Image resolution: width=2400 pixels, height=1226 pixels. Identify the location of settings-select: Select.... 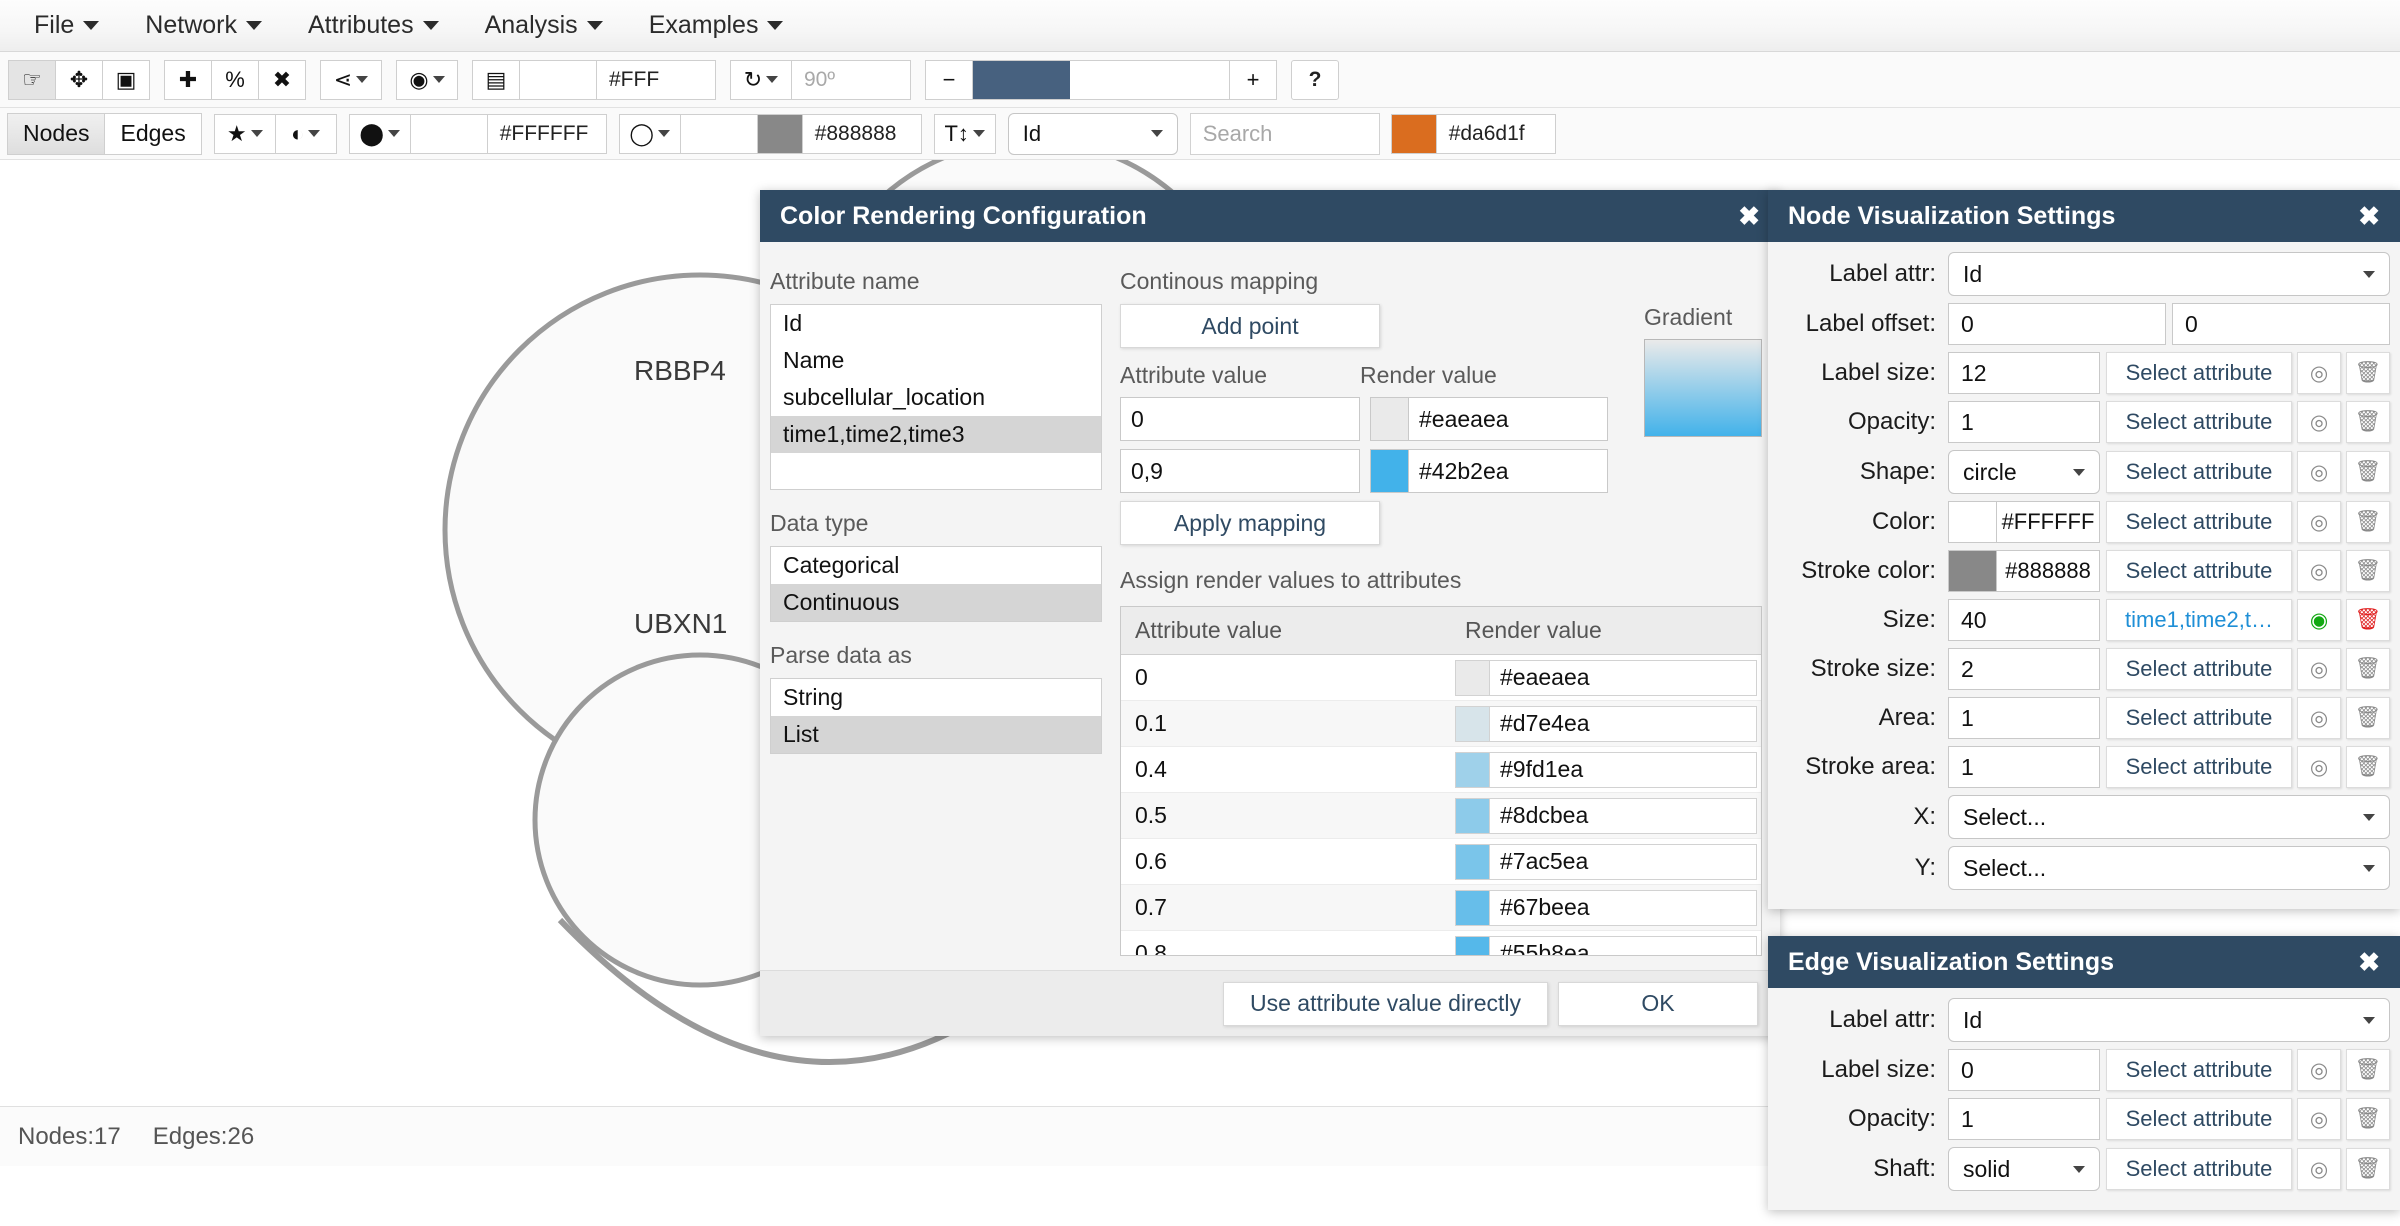
(2169, 817).